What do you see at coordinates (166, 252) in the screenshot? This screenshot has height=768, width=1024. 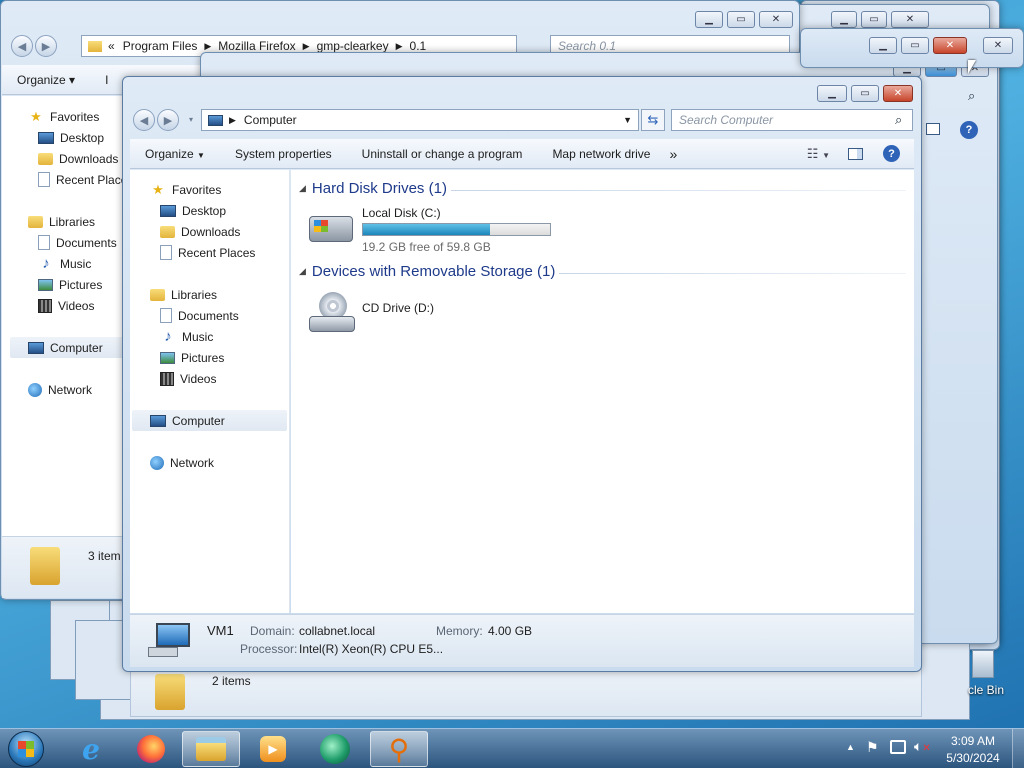 I see `recent-places-icon` at bounding box center [166, 252].